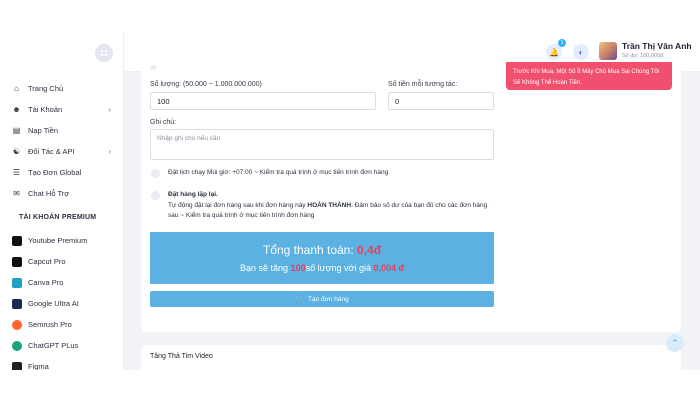 The width and height of the screenshot is (700, 400). I want to click on chatgpt-icon, so click(17, 345).